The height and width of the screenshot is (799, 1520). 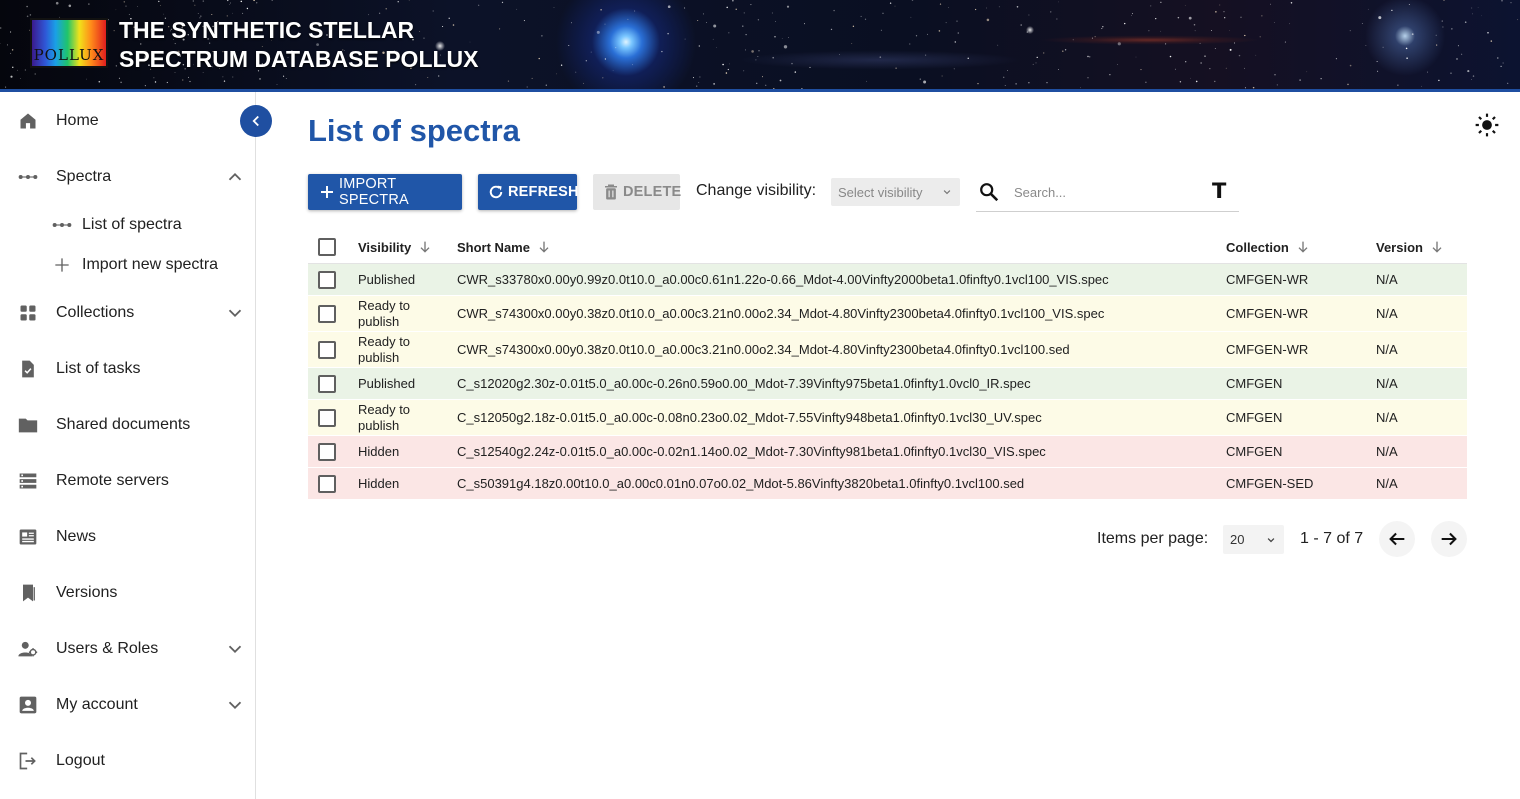 I want to click on sidebar-item-versions: Versions, so click(x=127, y=593).